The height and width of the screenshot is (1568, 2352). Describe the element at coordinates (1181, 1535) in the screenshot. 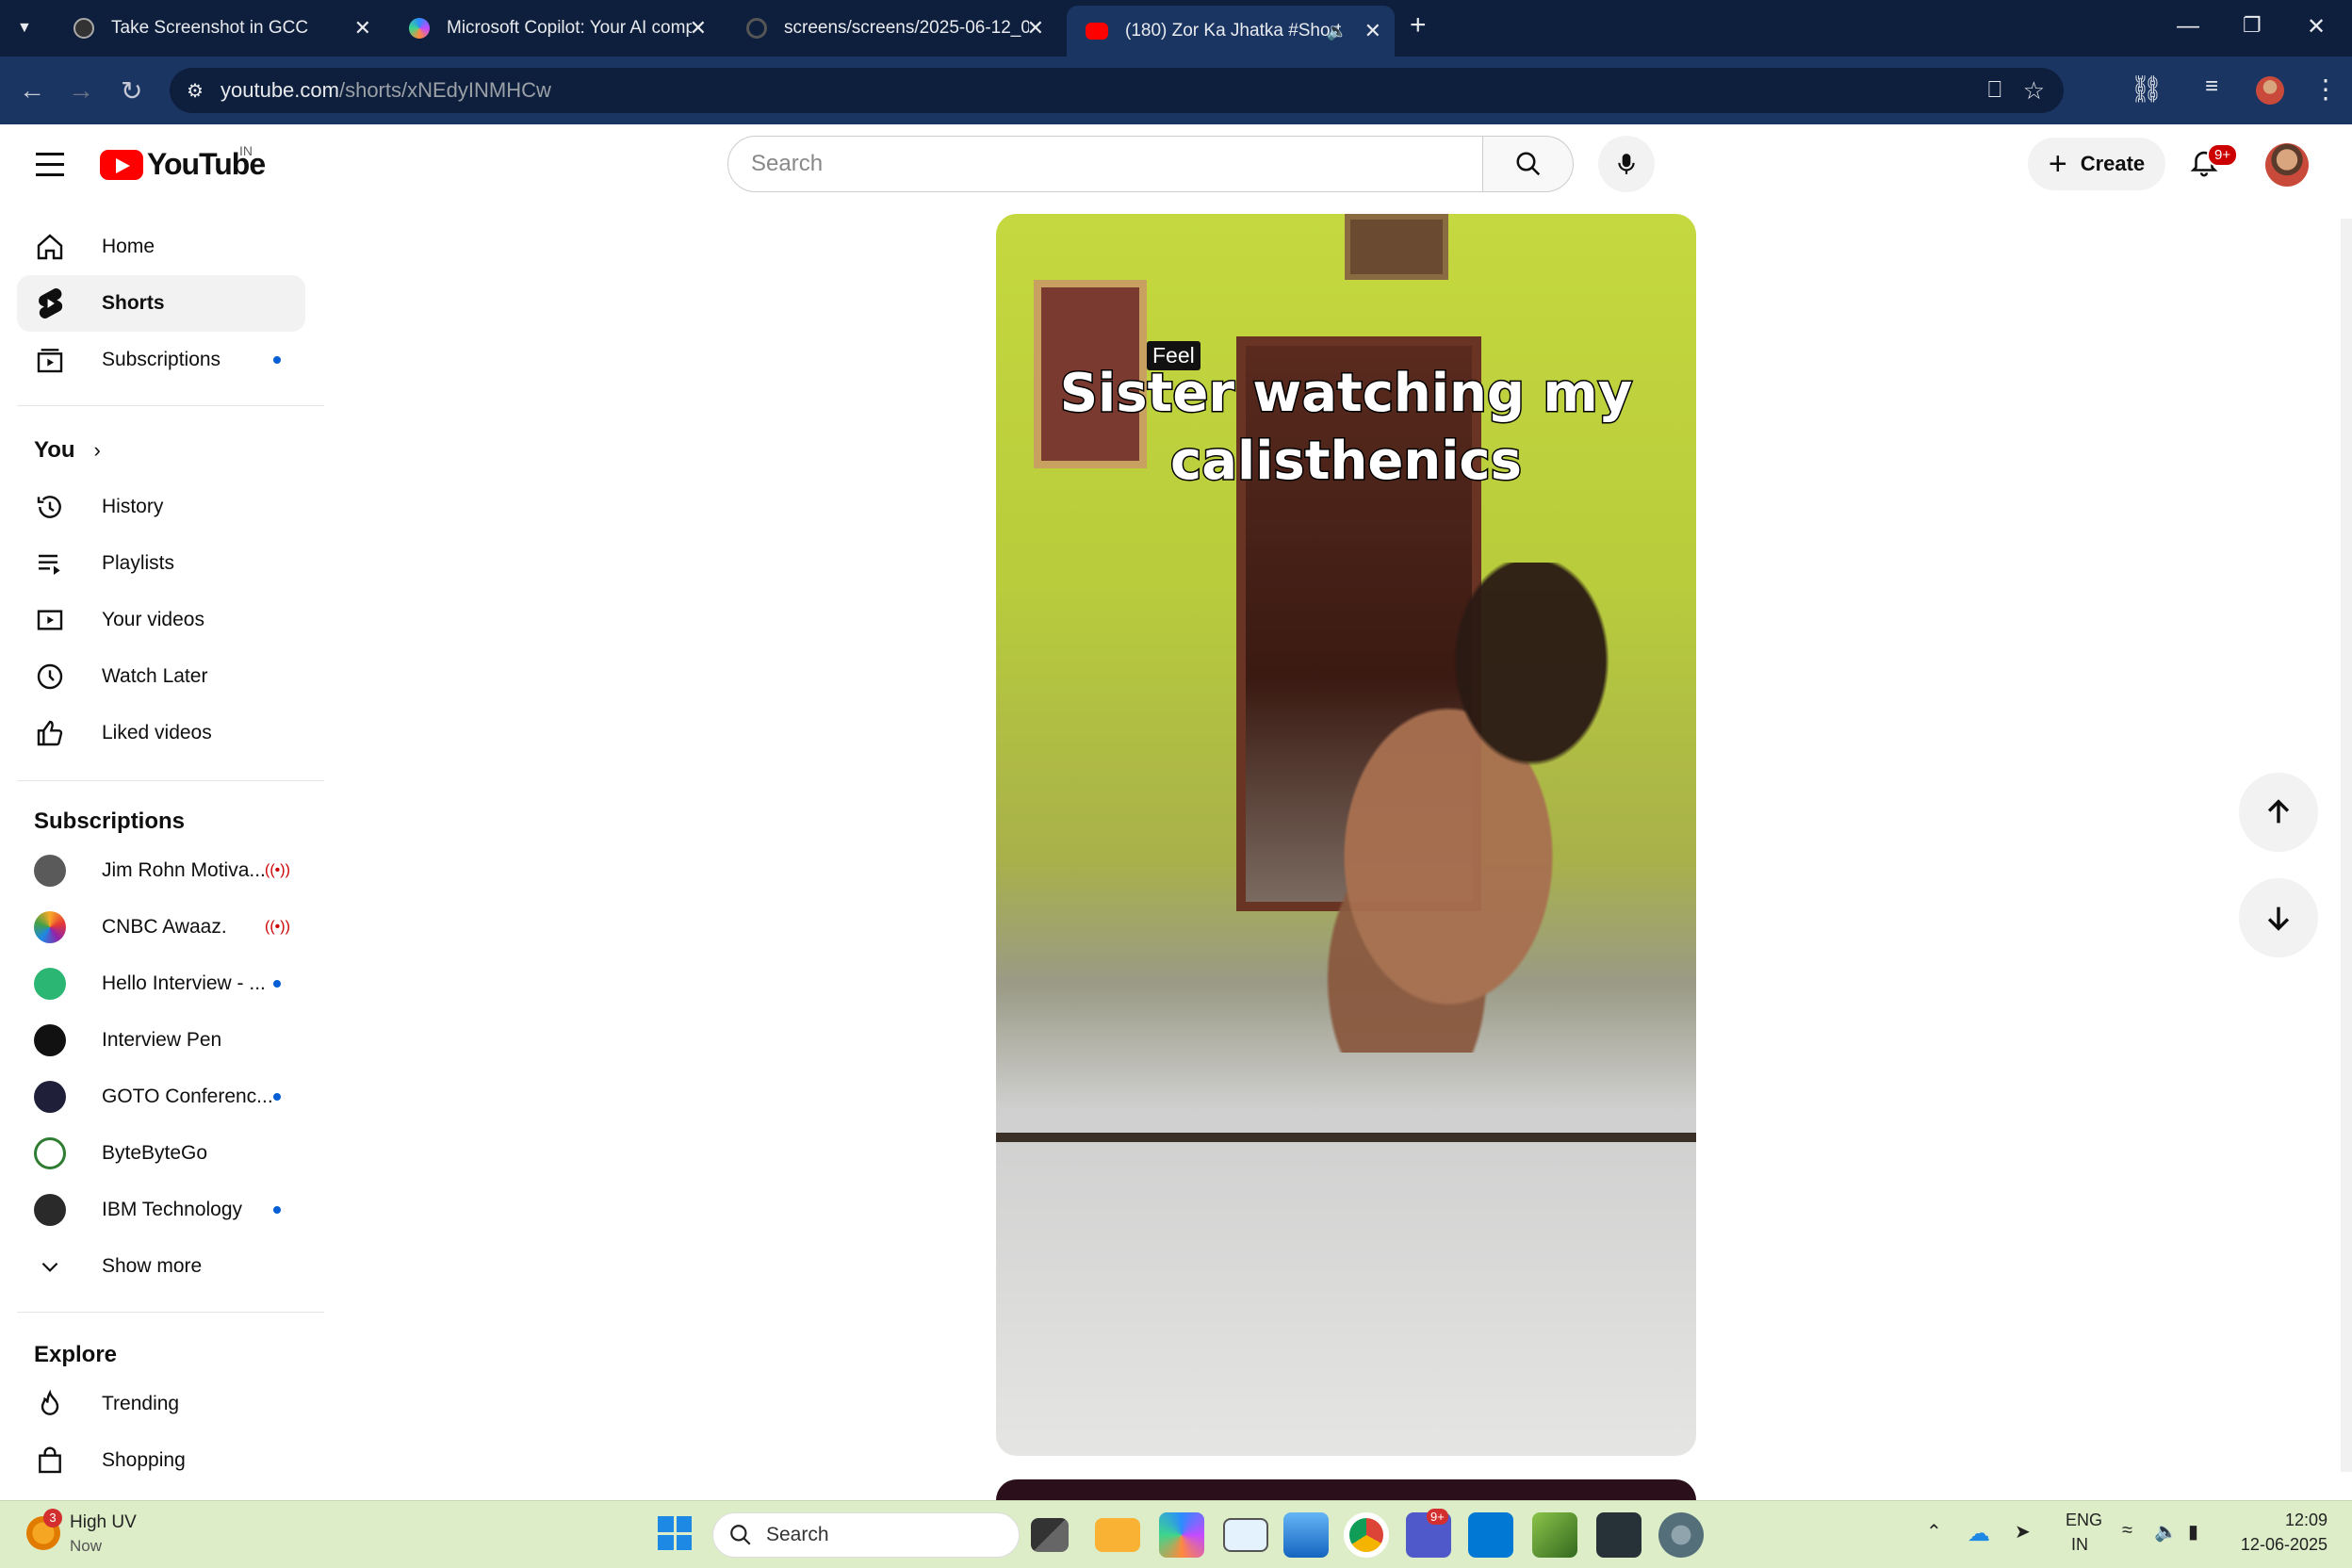

I see `microsoft365-icon` at that location.